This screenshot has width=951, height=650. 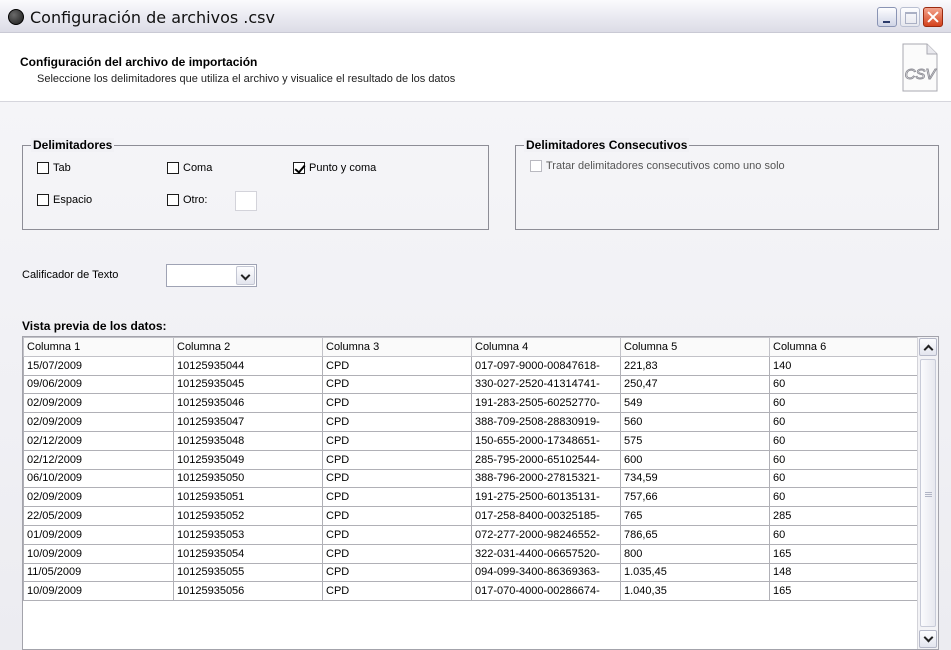 What do you see at coordinates (211, 275) in the screenshot?
I see `text-qualifier-select` at bounding box center [211, 275].